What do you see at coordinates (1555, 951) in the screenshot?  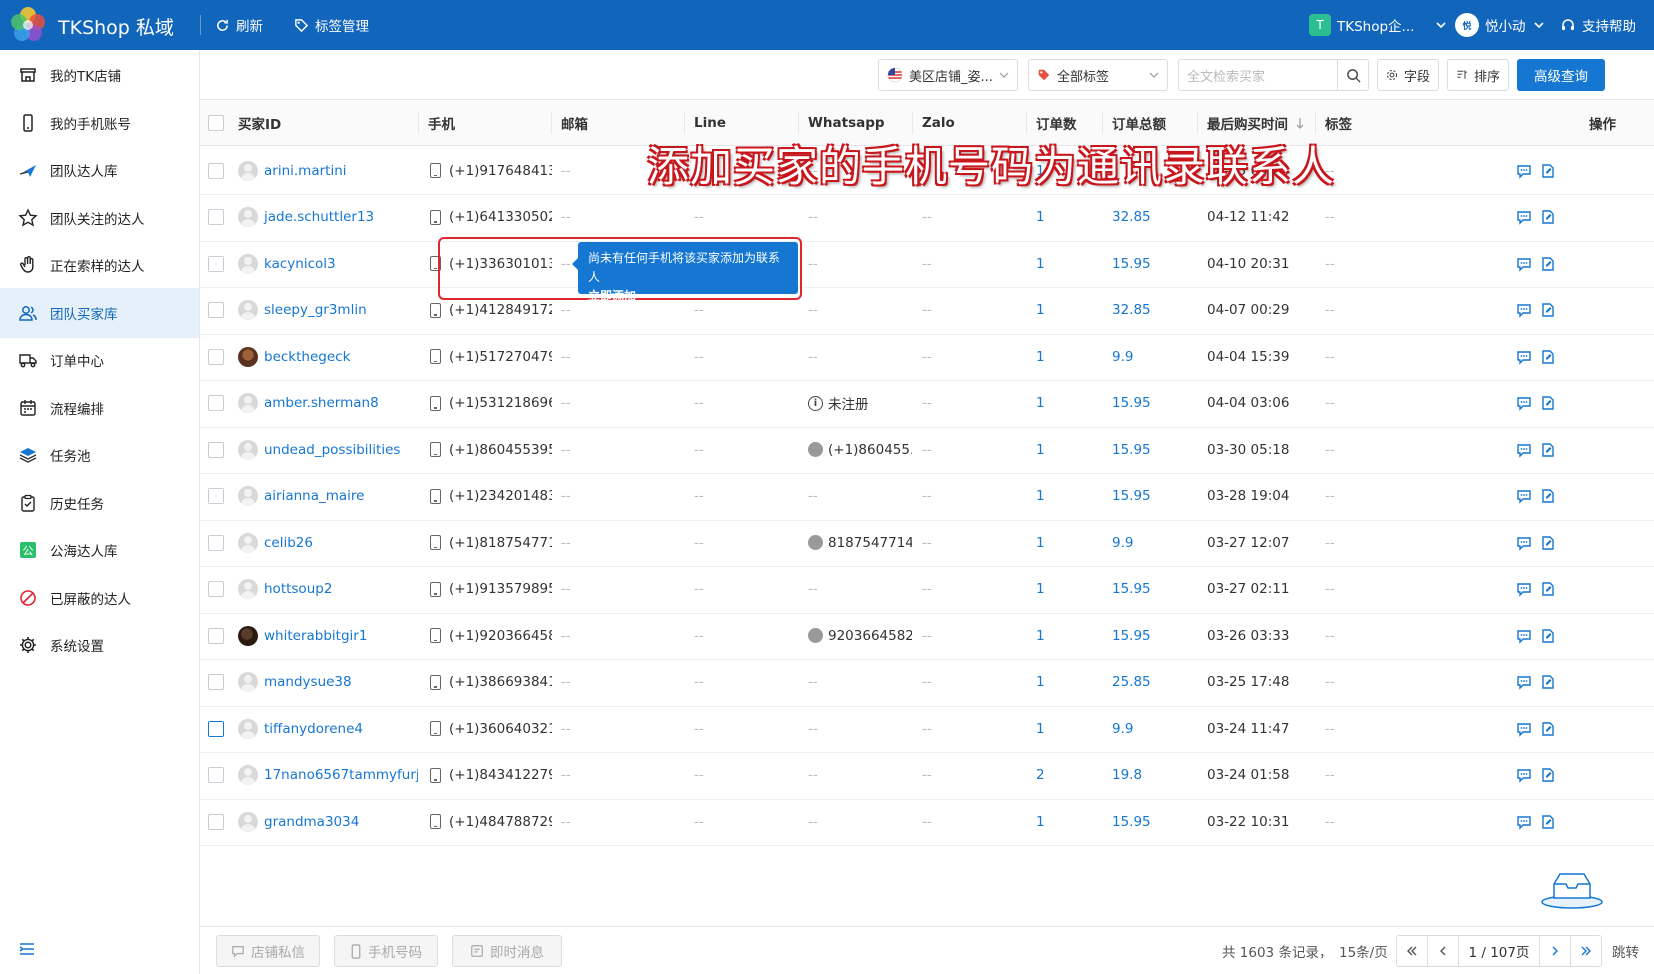 I see `next-page-button` at bounding box center [1555, 951].